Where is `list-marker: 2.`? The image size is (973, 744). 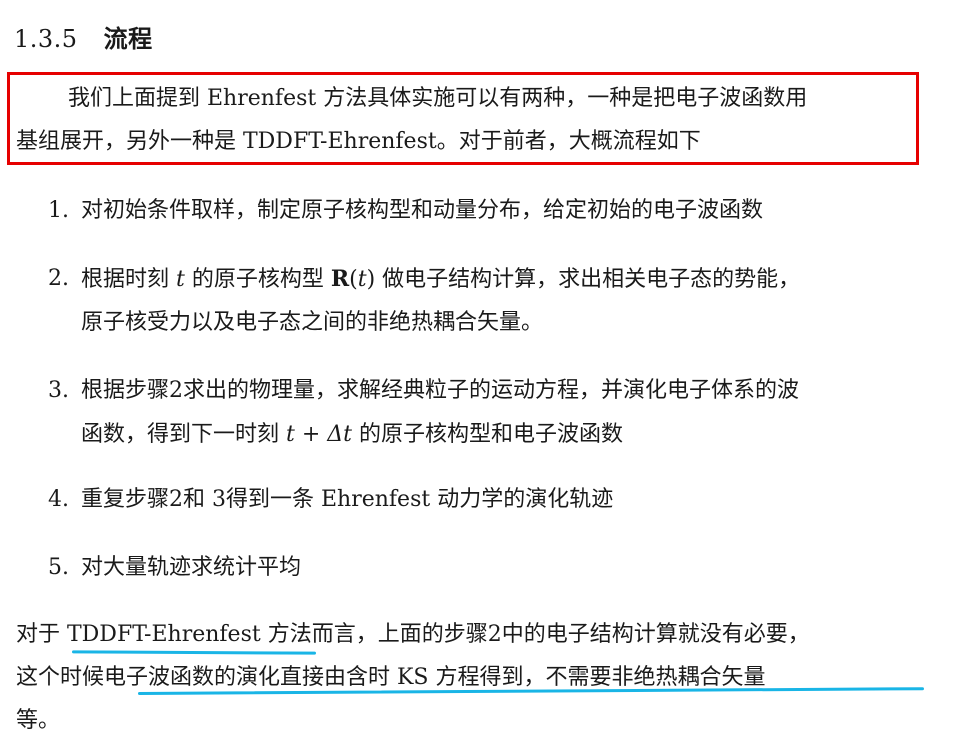 list-marker: 2. is located at coordinates (58, 278).